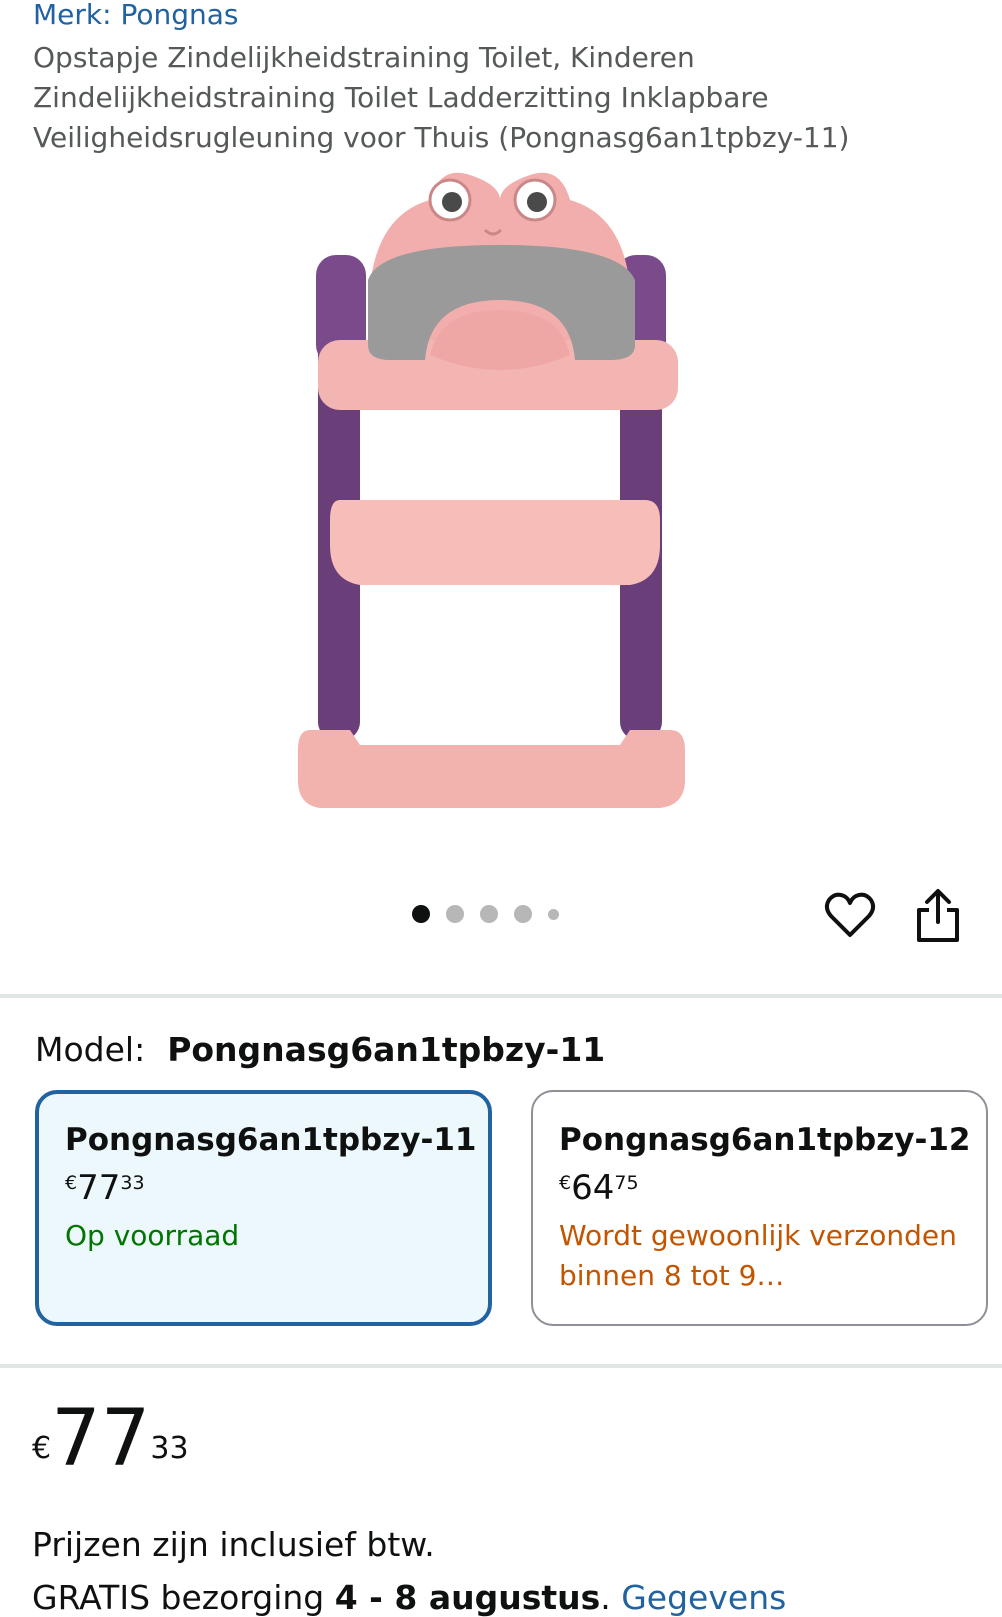 The height and width of the screenshot is (1617, 1002). I want to click on model-selector-label: Model: Pongnasg6an1tpbzy-11, so click(320, 1049).